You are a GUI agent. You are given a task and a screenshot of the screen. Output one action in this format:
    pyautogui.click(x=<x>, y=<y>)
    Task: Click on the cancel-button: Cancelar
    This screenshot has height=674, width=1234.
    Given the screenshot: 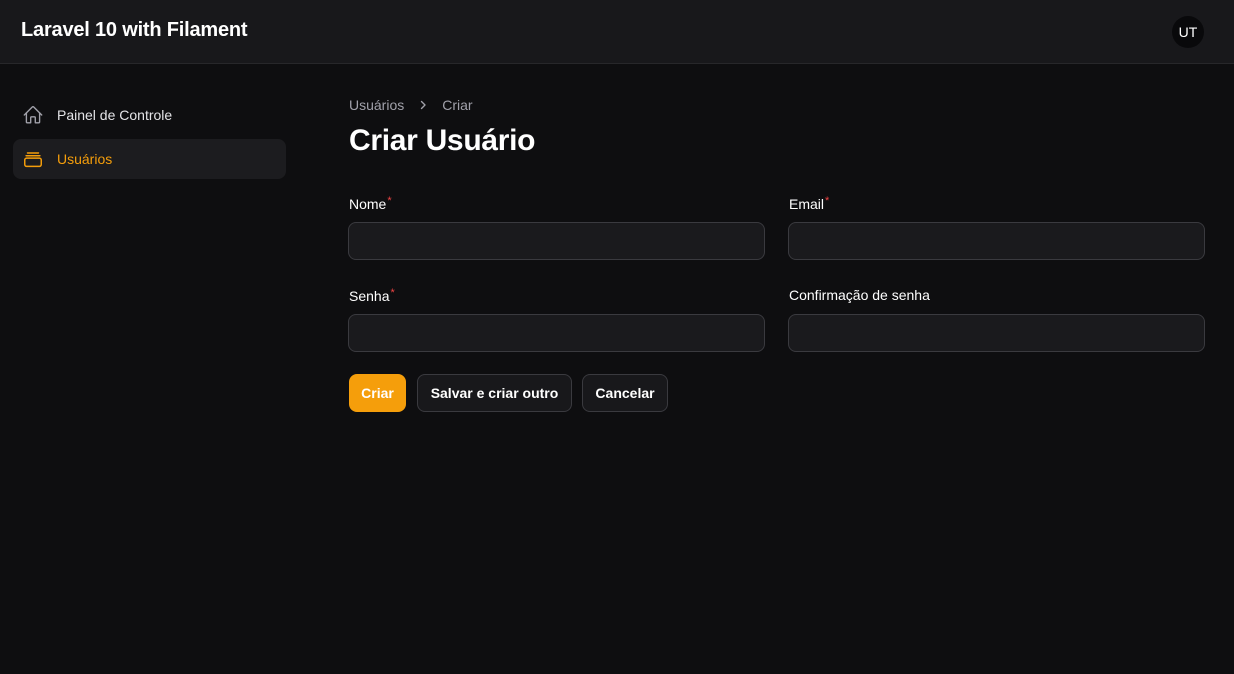 What is the action you would take?
    pyautogui.click(x=625, y=393)
    